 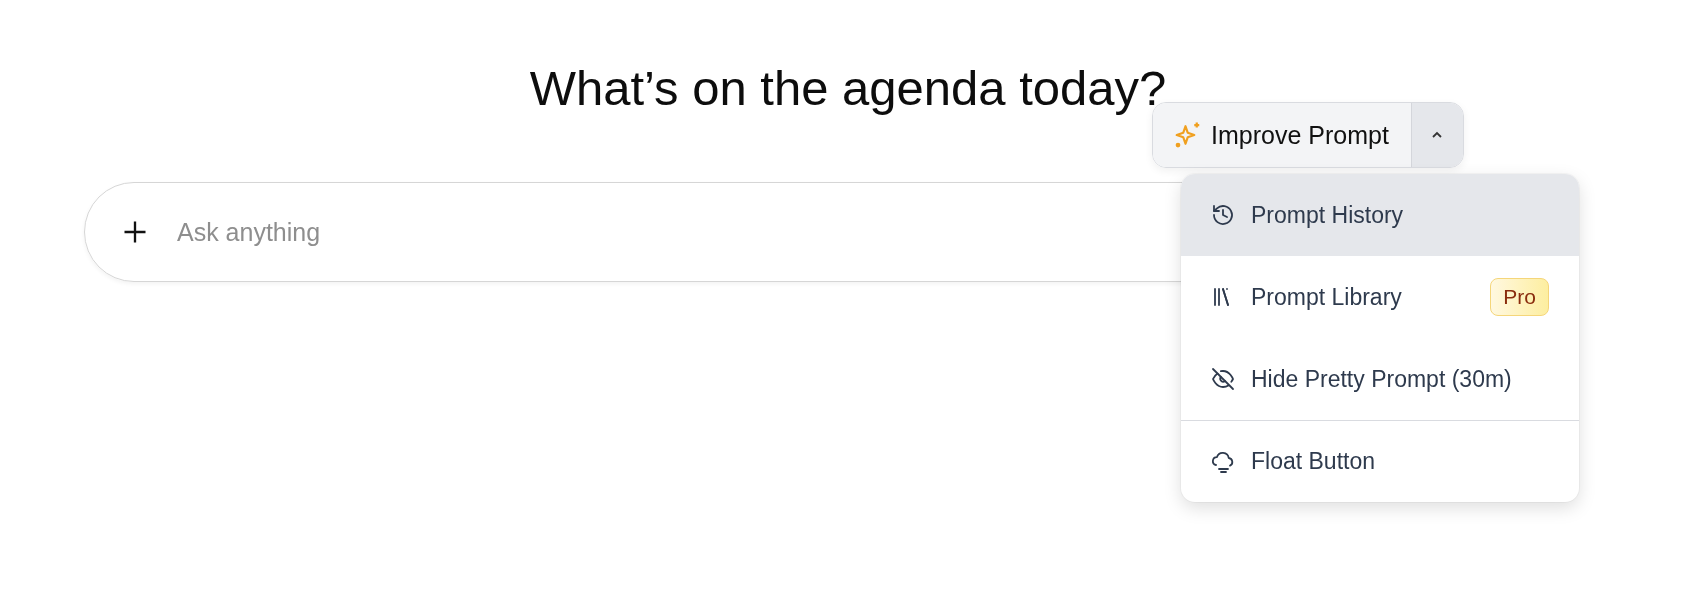 What do you see at coordinates (1382, 379) in the screenshot?
I see `menu-item-label: Hide Pretty Prompt (30m)` at bounding box center [1382, 379].